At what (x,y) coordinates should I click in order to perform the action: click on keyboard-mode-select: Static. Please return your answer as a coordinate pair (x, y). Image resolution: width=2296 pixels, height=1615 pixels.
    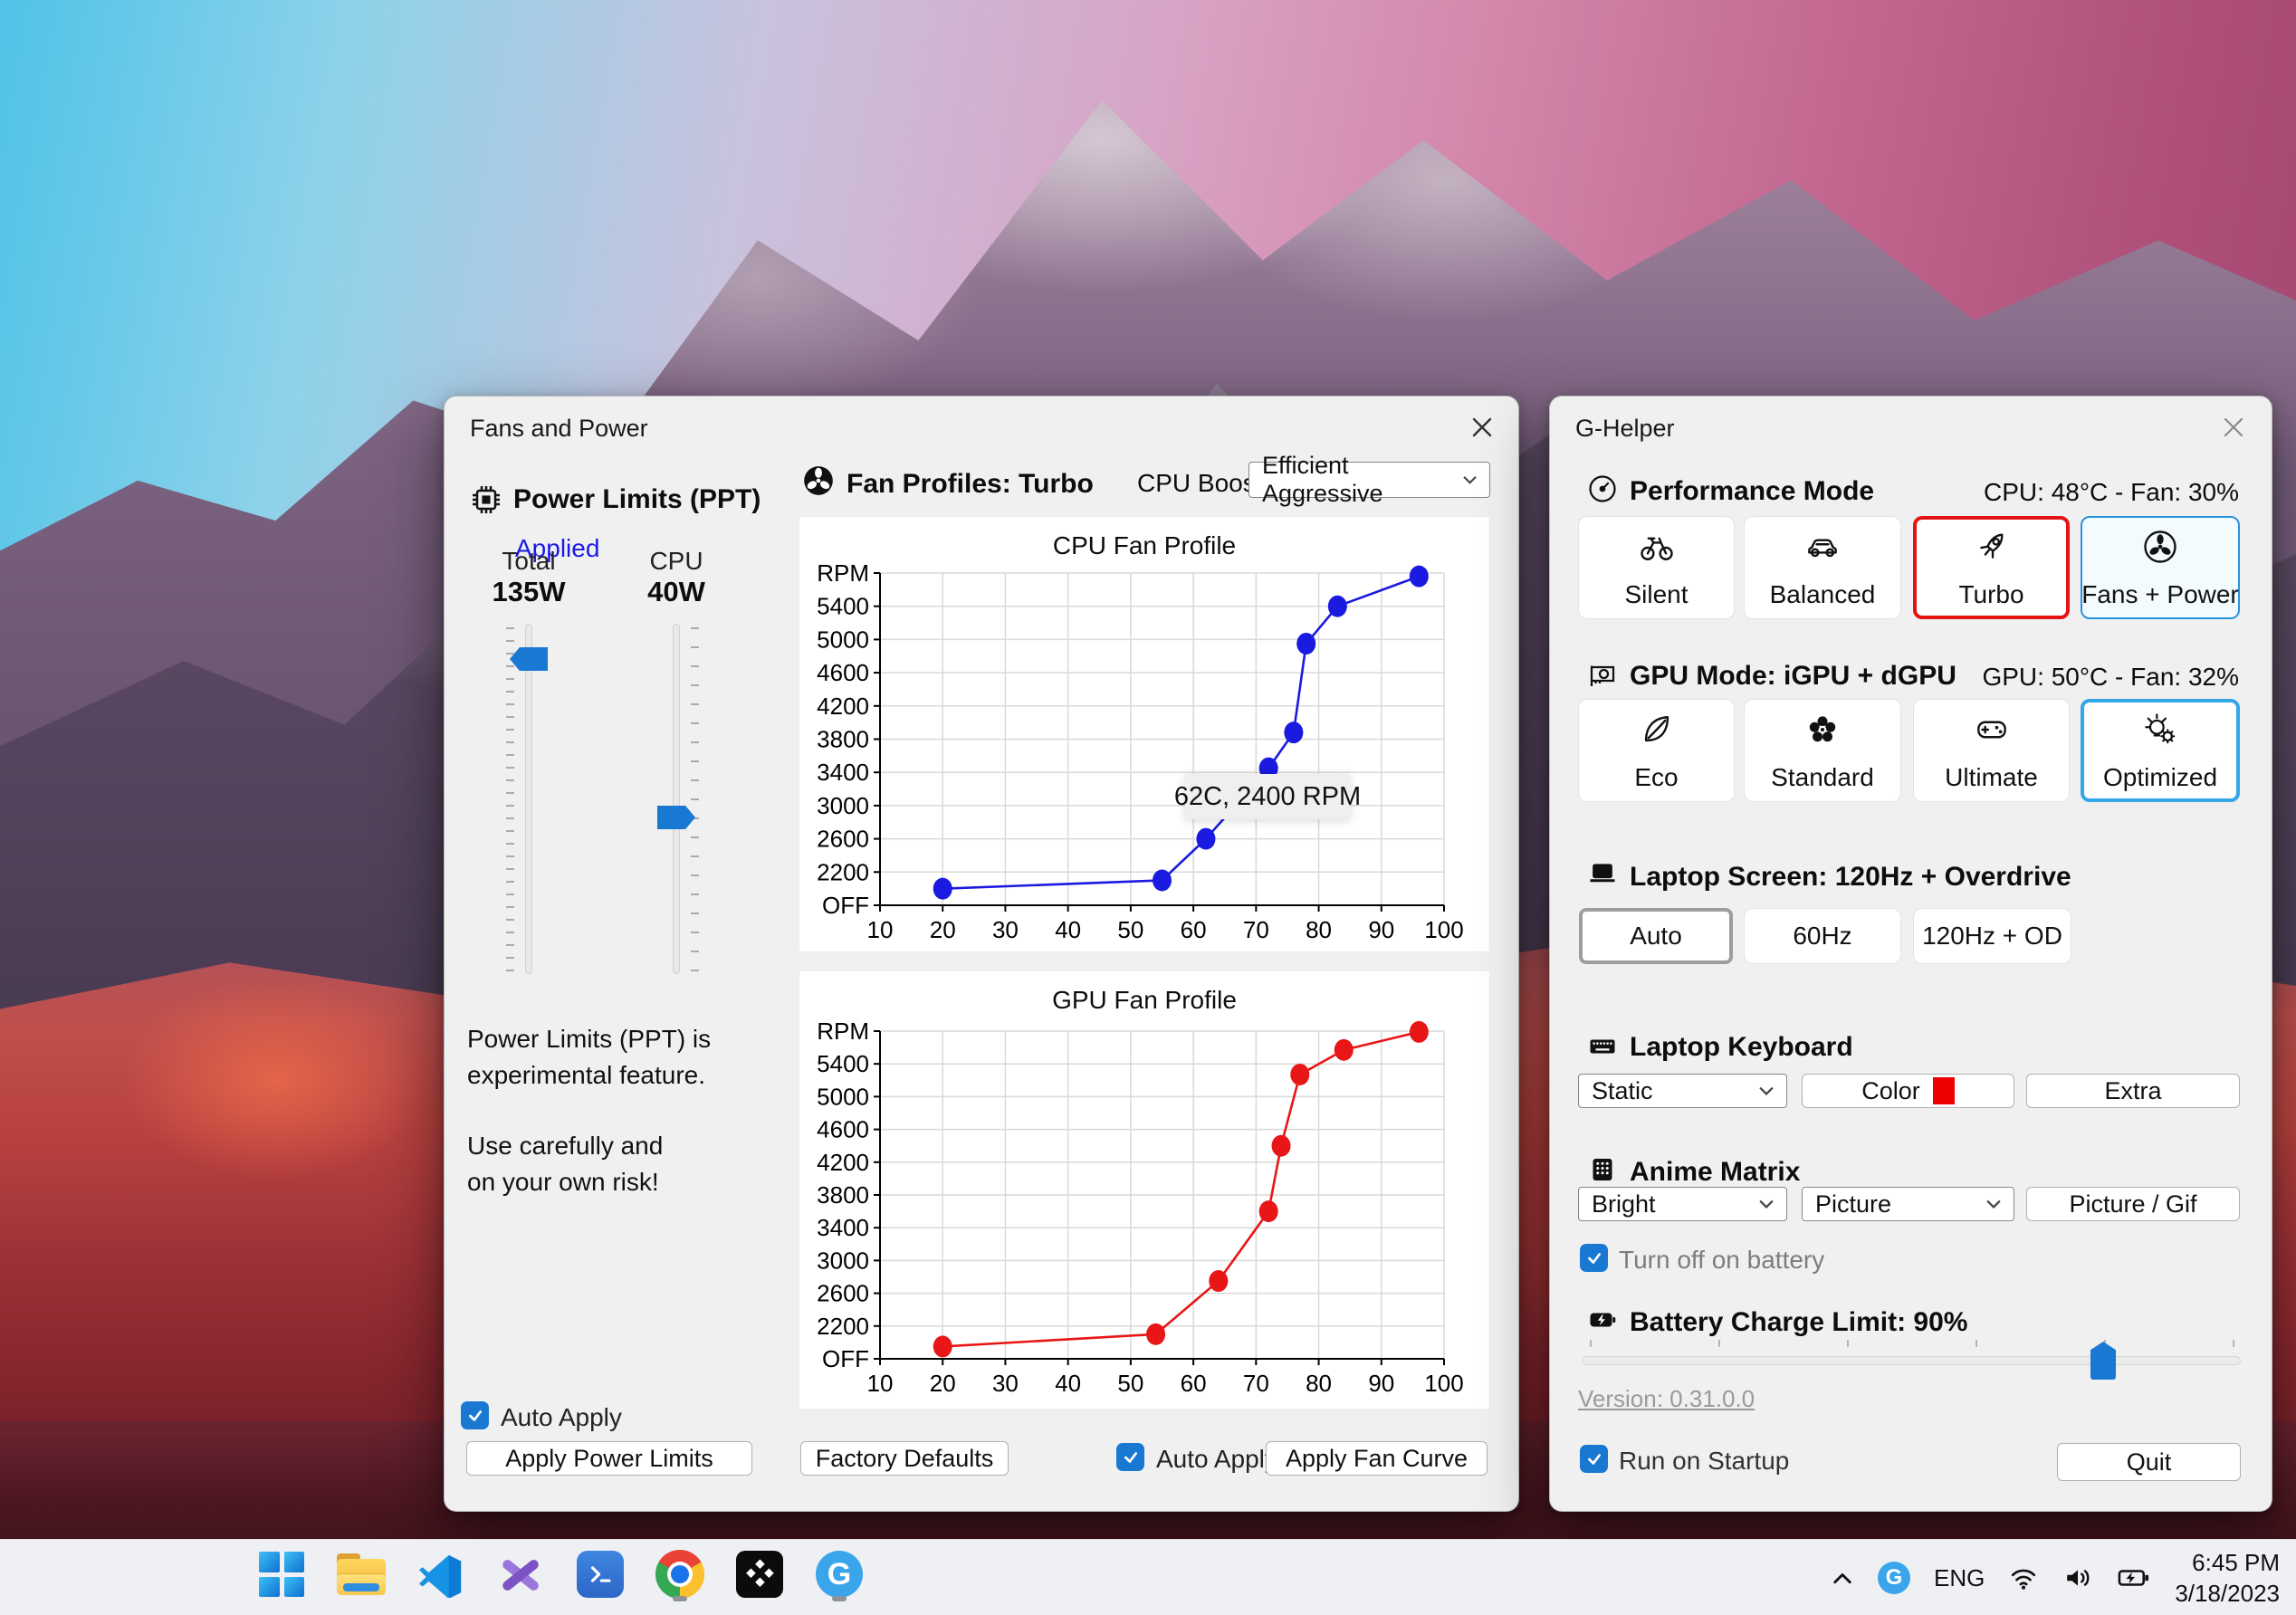
    Looking at the image, I should click on (1683, 1091).